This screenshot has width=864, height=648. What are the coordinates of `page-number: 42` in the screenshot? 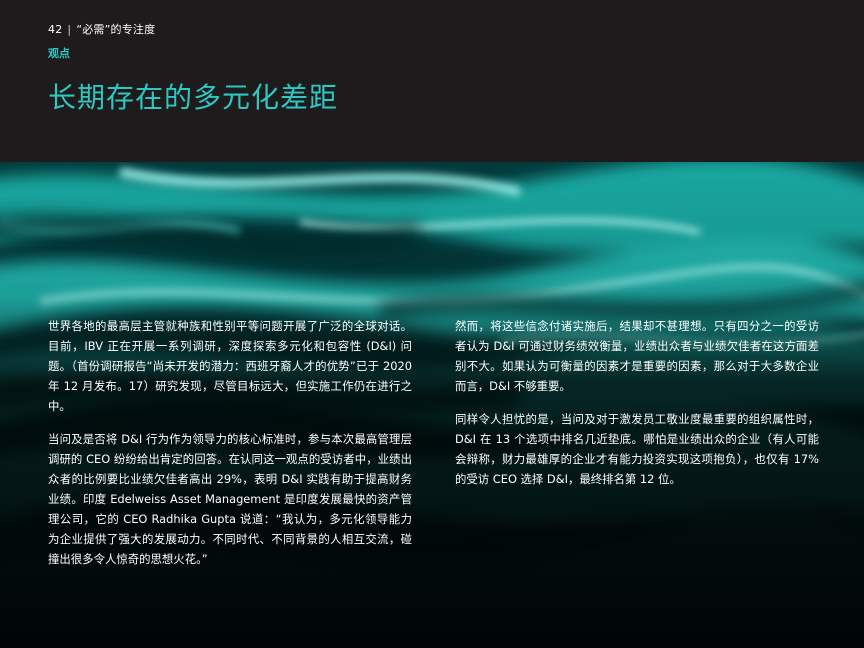 It's located at (55, 29).